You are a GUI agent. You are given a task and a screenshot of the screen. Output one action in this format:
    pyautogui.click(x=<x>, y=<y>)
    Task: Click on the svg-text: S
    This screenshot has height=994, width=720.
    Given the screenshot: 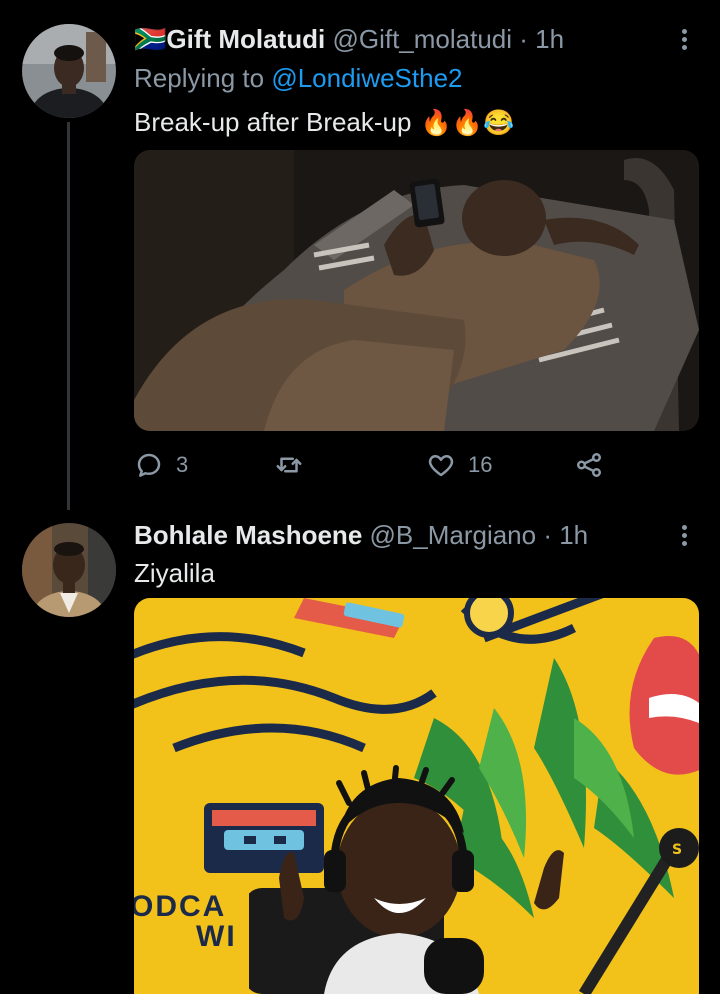 What is the action you would take?
    pyautogui.click(x=677, y=850)
    